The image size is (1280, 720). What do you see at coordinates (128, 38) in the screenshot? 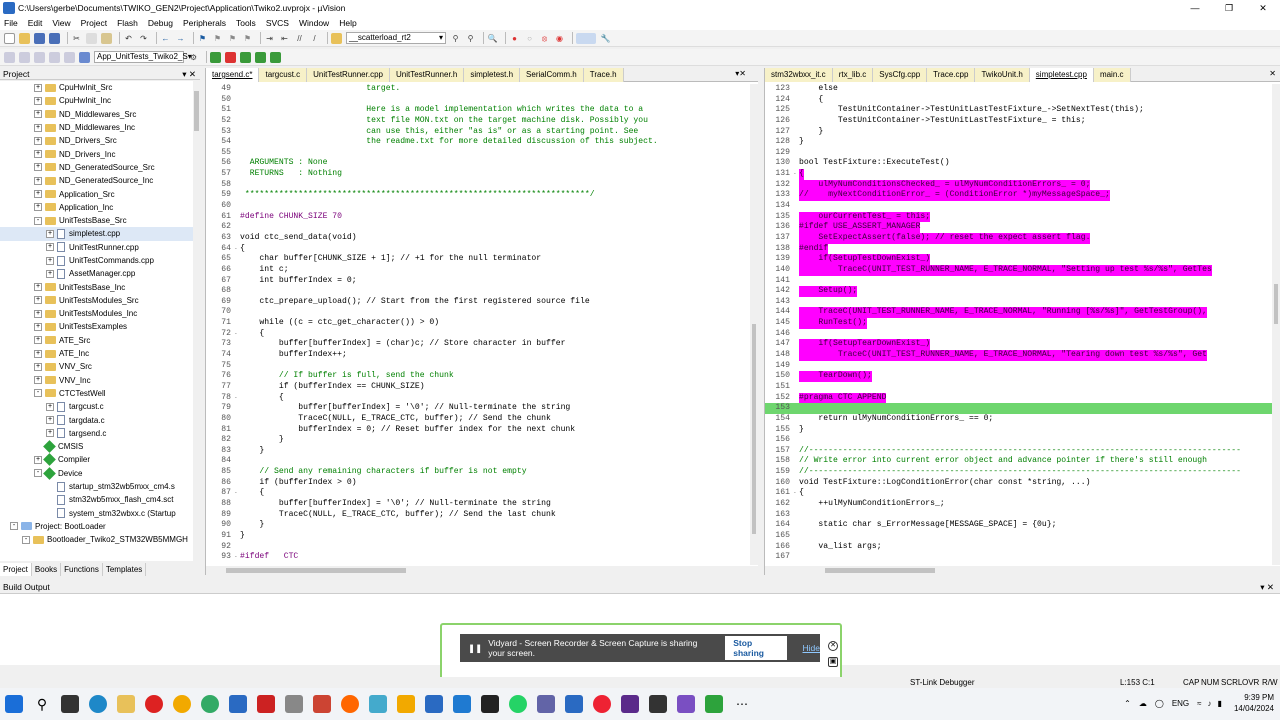
I see `undo-icon: ↶` at bounding box center [128, 38].